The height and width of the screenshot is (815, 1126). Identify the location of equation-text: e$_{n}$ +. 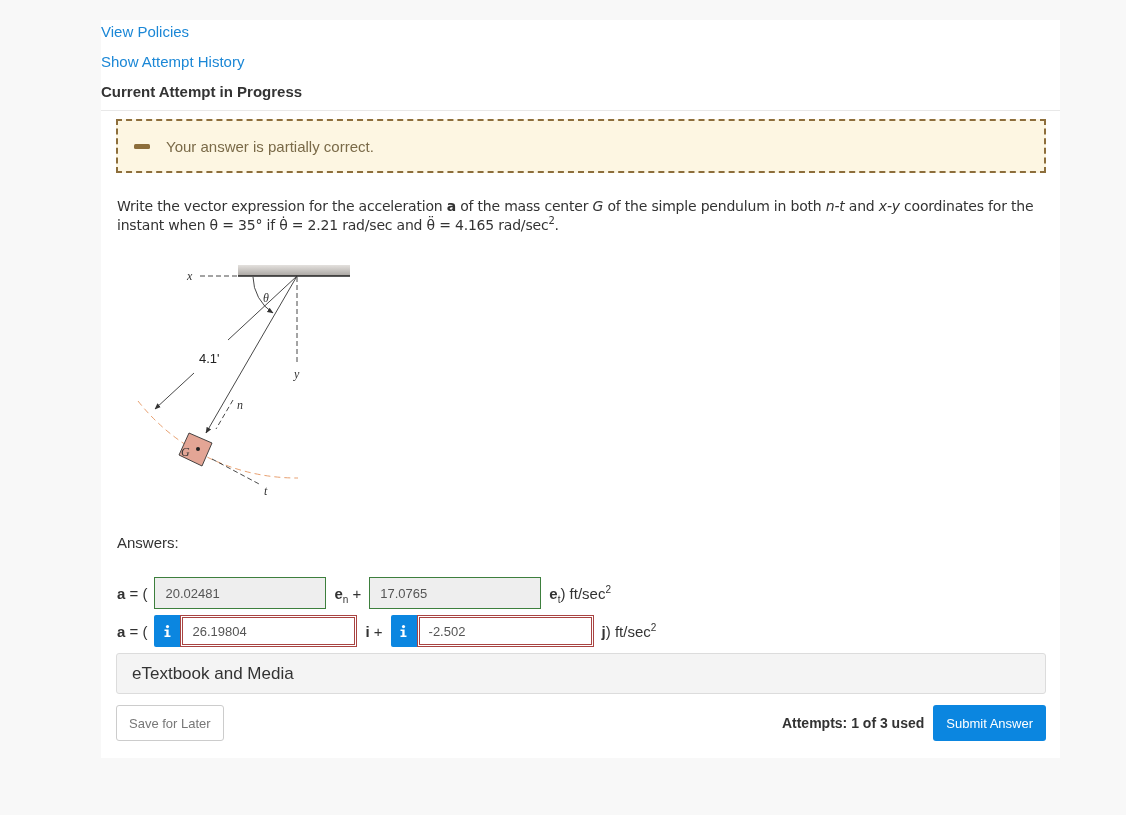
(348, 593).